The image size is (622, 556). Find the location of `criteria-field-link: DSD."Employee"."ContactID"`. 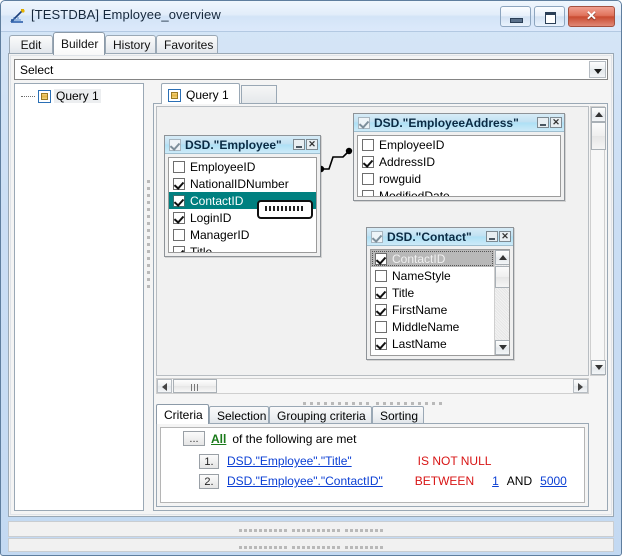

criteria-field-link: DSD."Employee"."ContactID" is located at coordinates (305, 481).